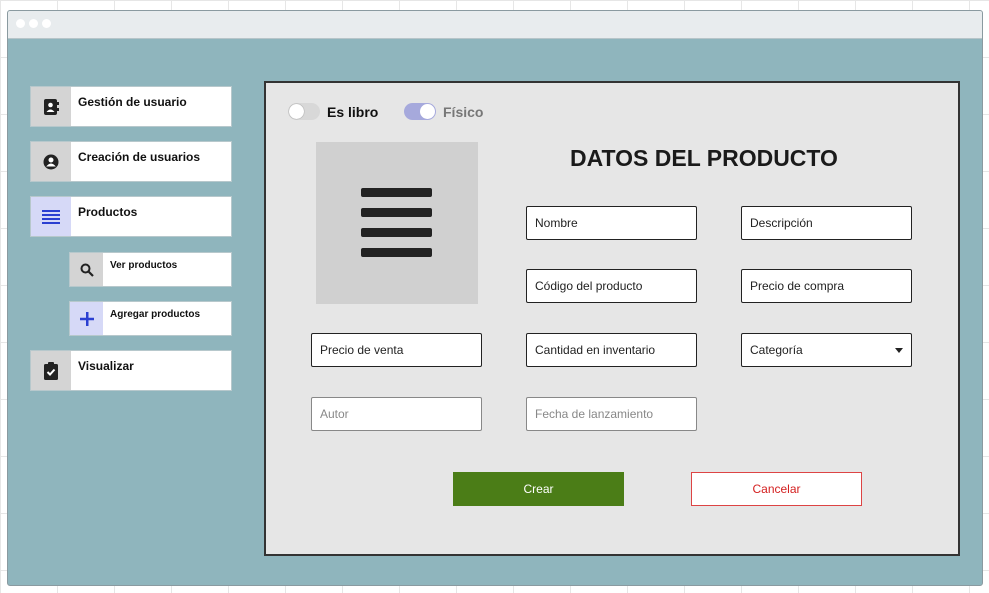  Describe the element at coordinates (139, 157) in the screenshot. I see `sidebar-item-label: Creación de usuarios` at that location.